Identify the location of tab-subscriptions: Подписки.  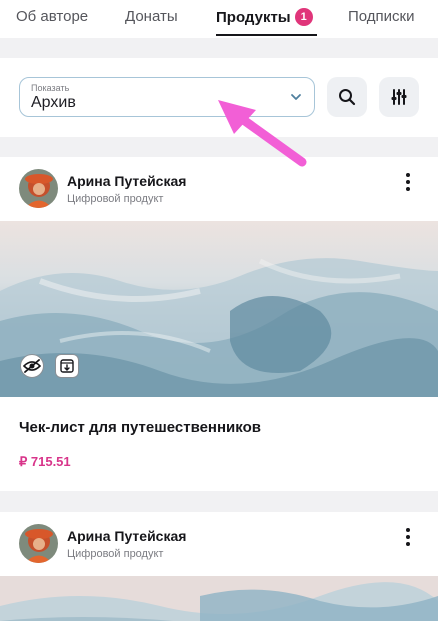
(381, 16).